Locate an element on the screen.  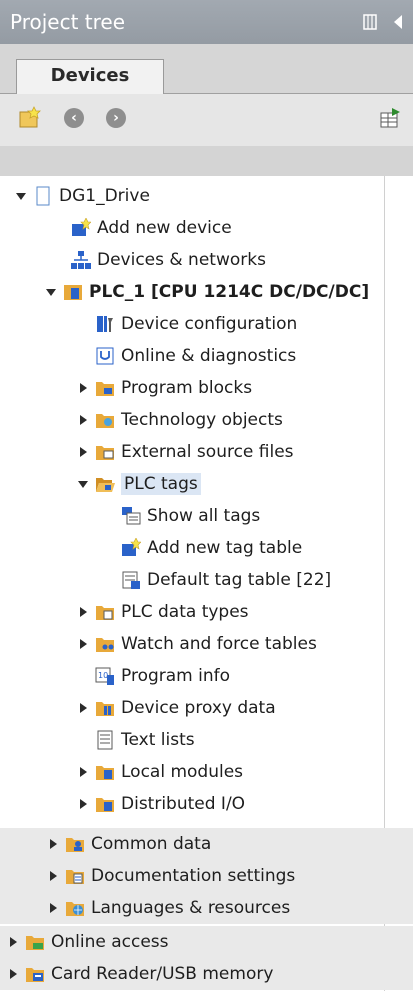
tree-item-label: DG1_Drive is located at coordinates (104, 196).